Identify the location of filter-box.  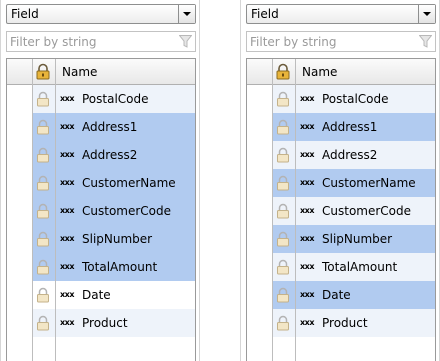
(341, 41).